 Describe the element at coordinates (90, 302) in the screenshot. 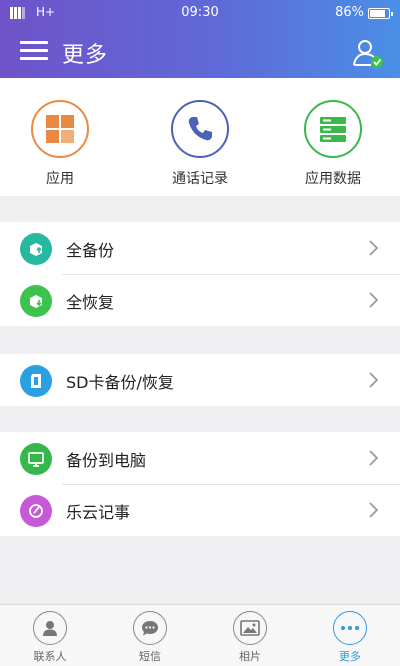

I see `menu-item-label: 全恢复` at that location.